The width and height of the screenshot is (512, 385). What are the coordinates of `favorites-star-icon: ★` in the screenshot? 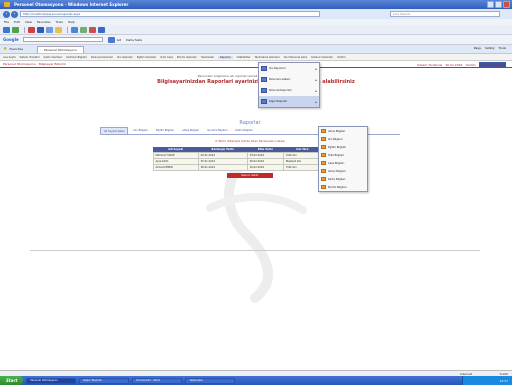 It's located at (5, 49).